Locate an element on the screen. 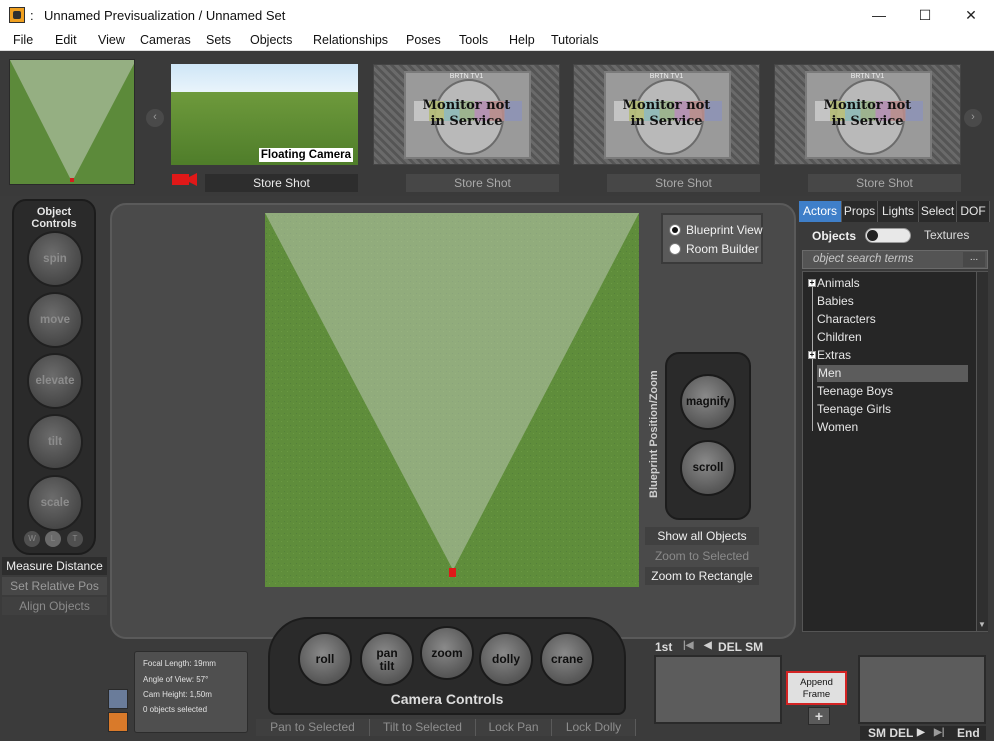  menu-relationships: Relationships is located at coordinates (350, 40).